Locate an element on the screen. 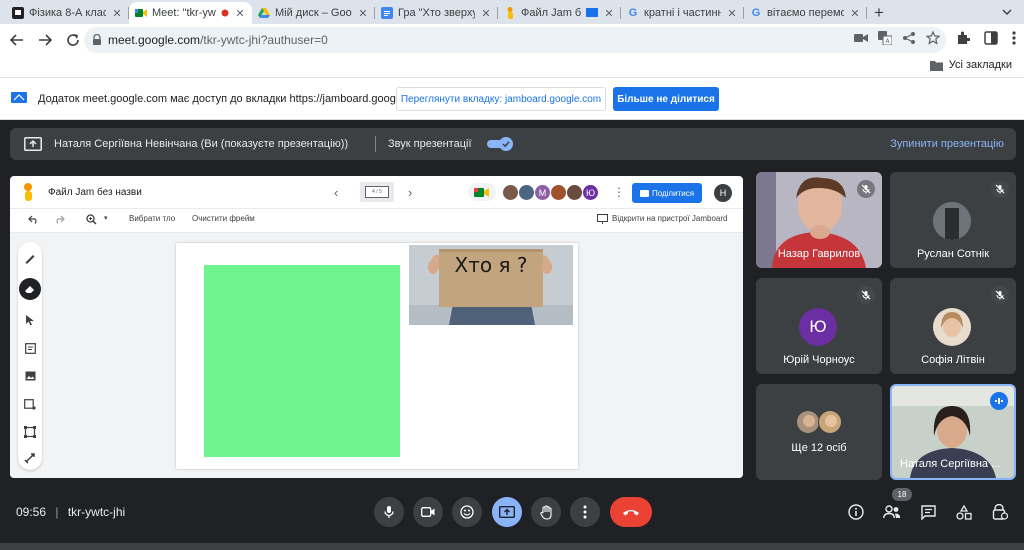  tab-search-multiples: G кратні і частинні ✕ is located at coordinates (682, 13).